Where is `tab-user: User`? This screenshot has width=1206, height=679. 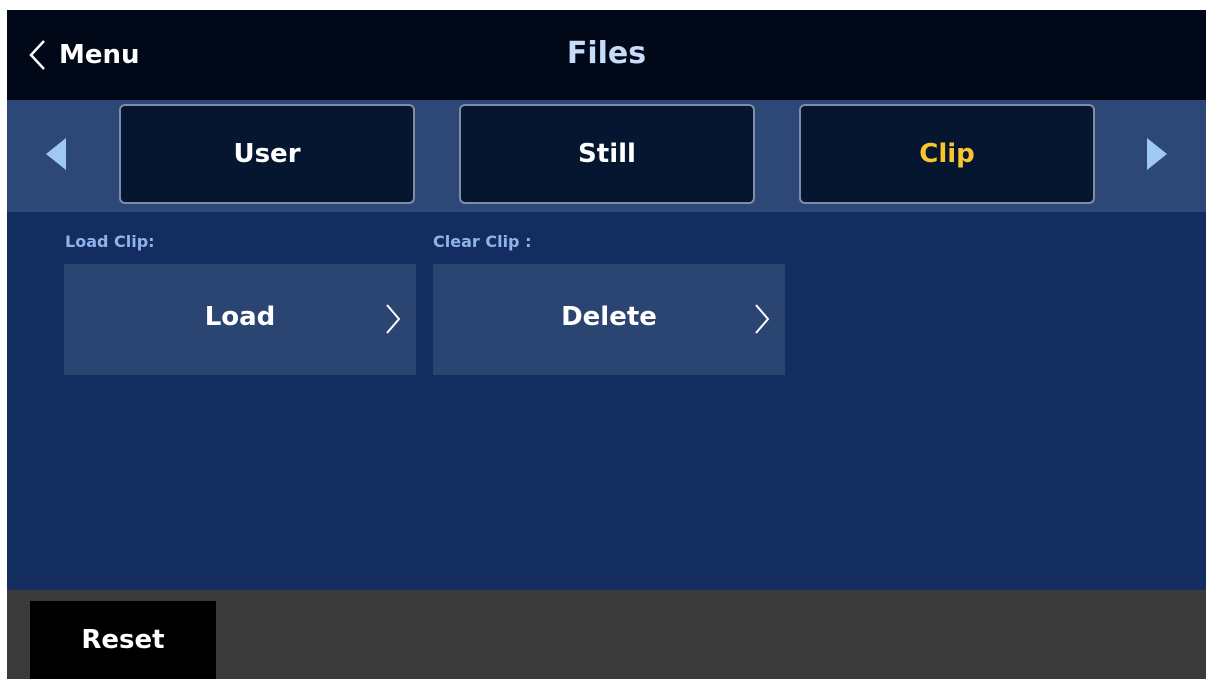
tab-user: User is located at coordinates (267, 154).